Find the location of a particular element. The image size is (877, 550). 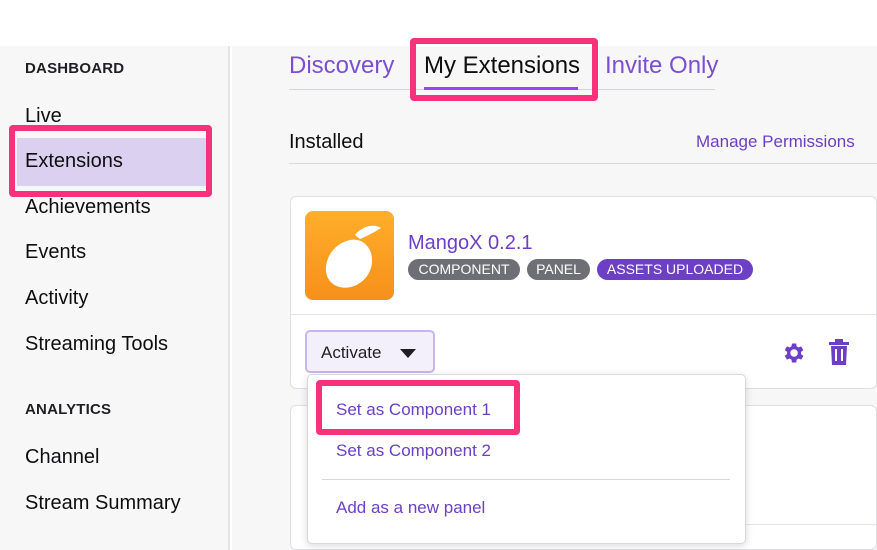

activate-button: Activate is located at coordinates (370, 351).